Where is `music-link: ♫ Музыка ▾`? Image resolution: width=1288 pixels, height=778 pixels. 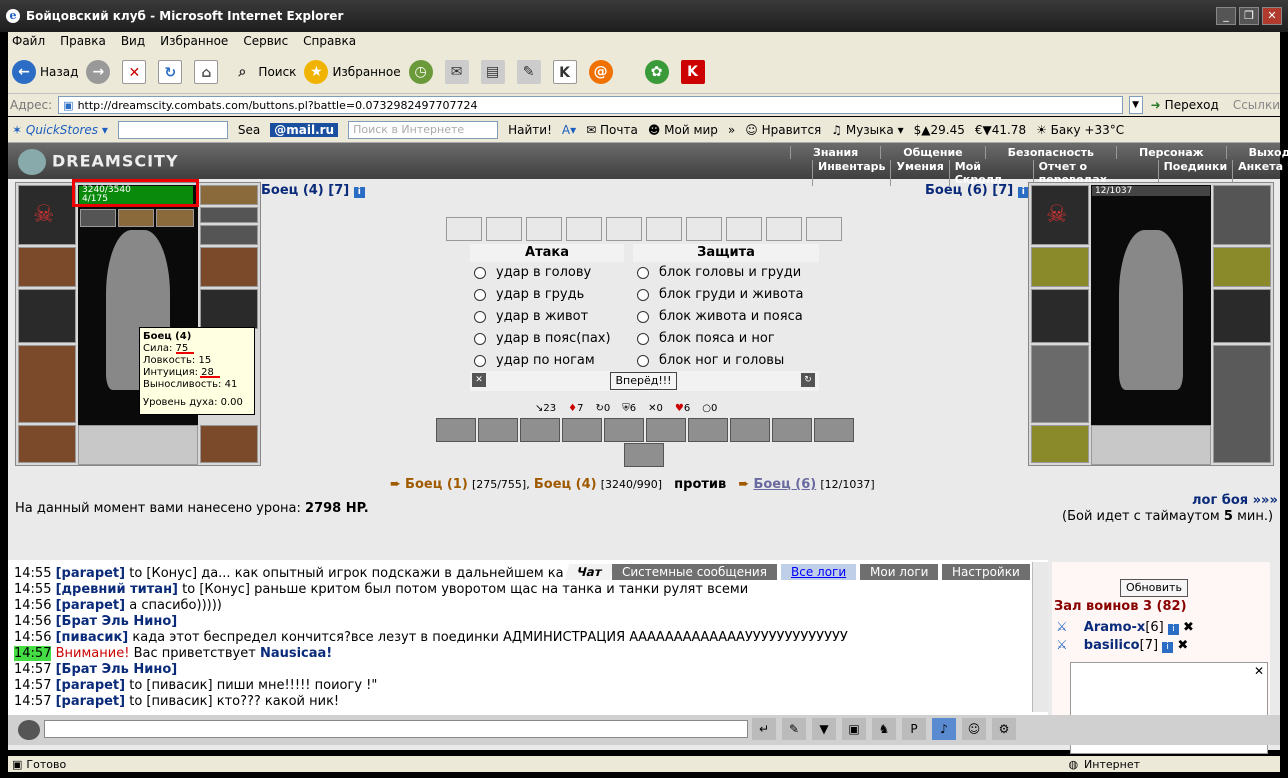
music-link: ♫ Музыка ▾ is located at coordinates (867, 130).